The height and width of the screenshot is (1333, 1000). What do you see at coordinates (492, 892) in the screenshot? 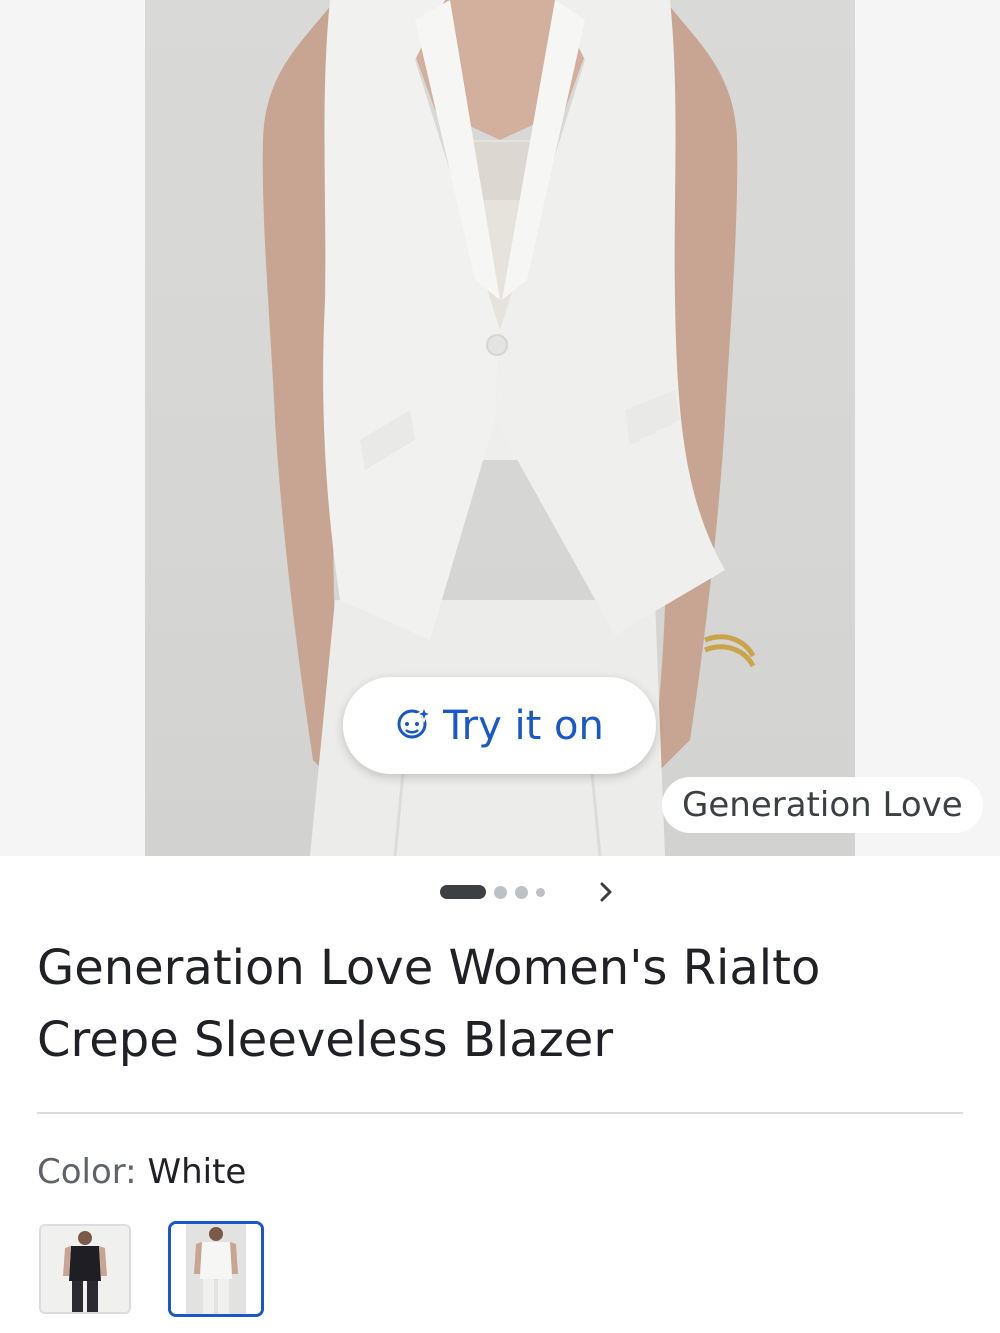
I see `carousel-indicator` at bounding box center [492, 892].